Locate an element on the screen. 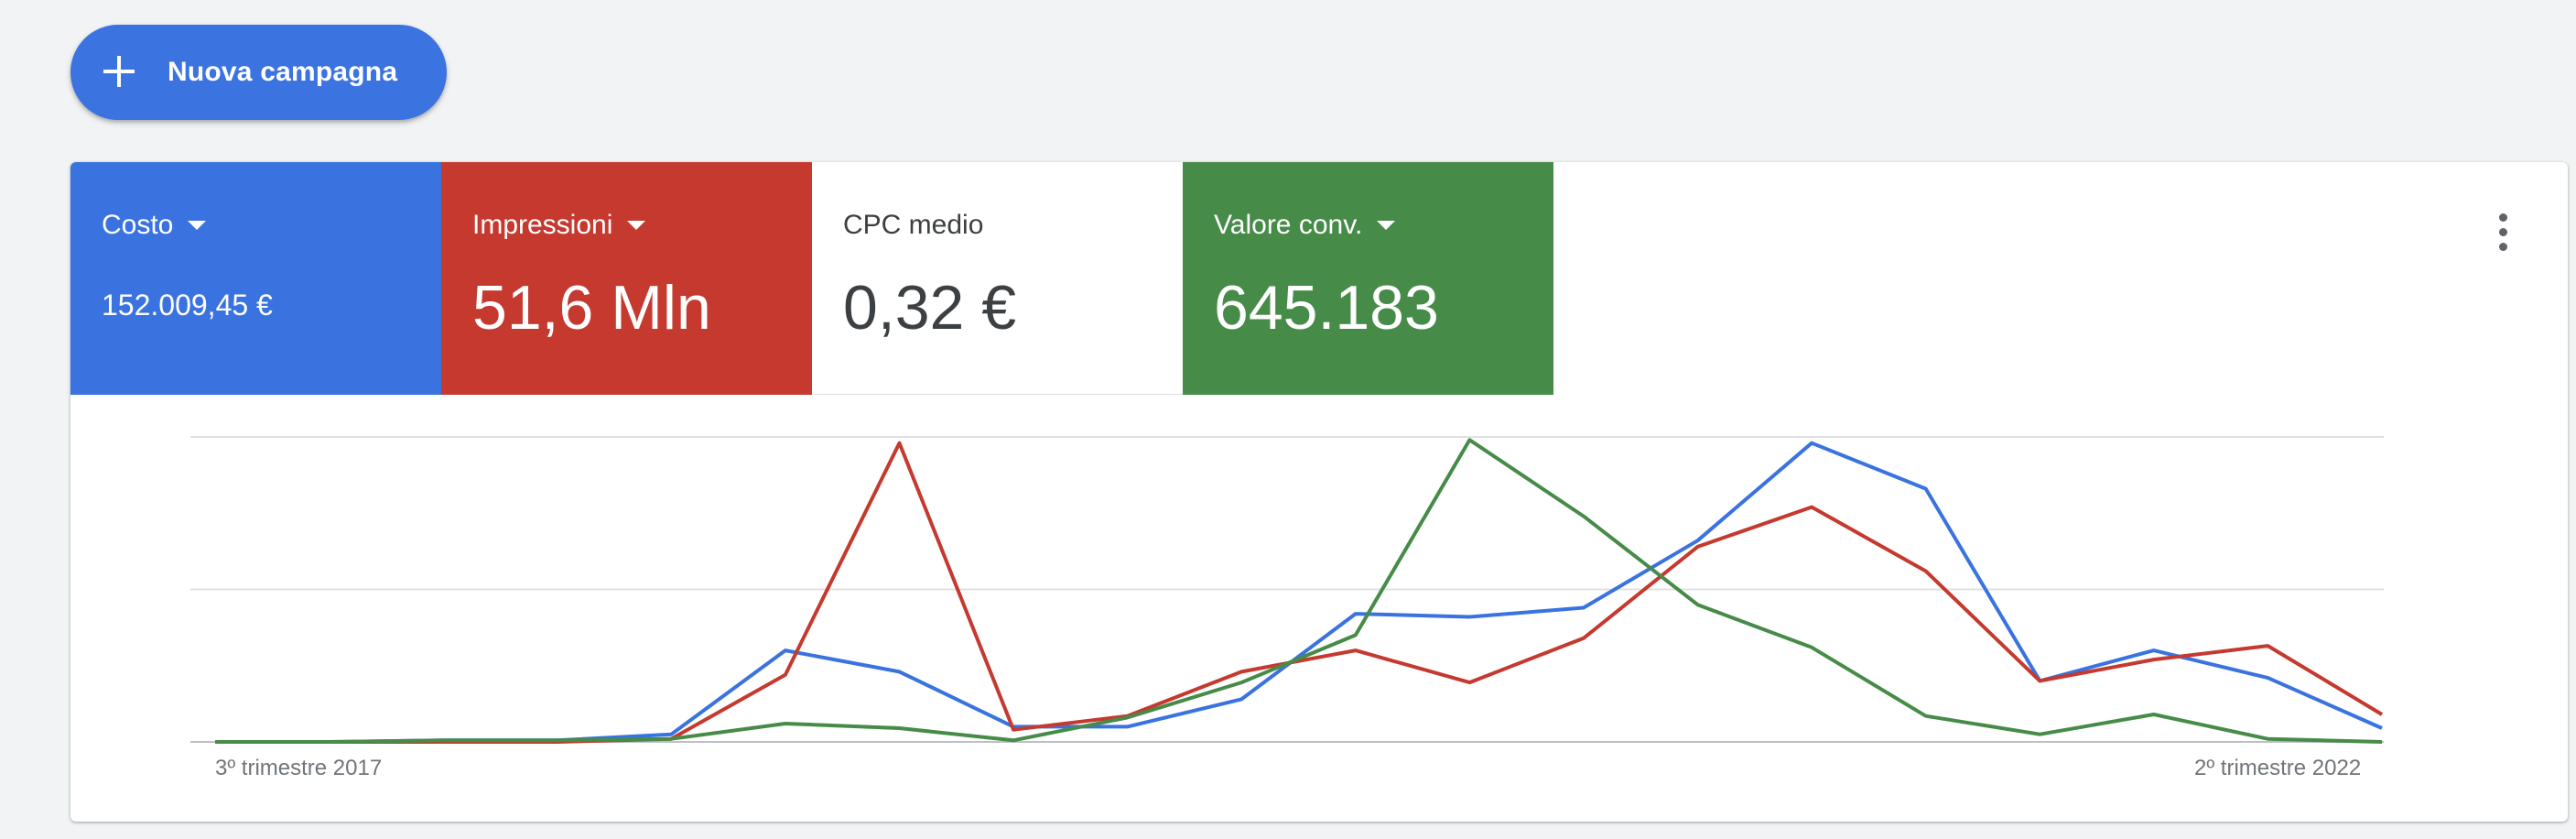  more-vert-icon is located at coordinates (2504, 233).